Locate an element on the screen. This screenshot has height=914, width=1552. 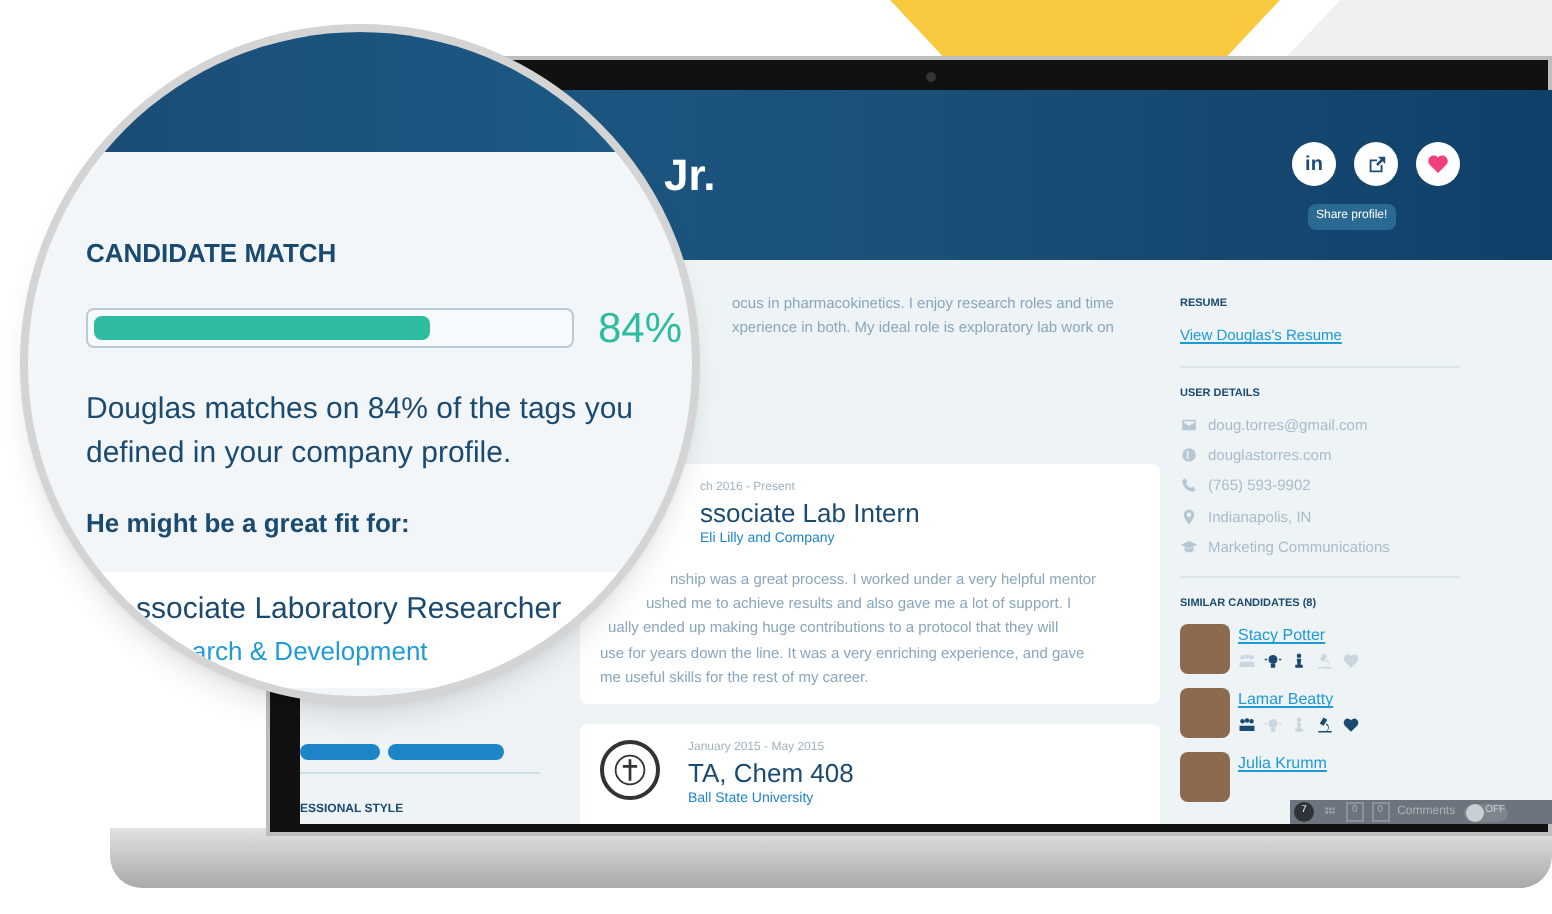
graduation-cap-icon is located at coordinates (1189, 546).